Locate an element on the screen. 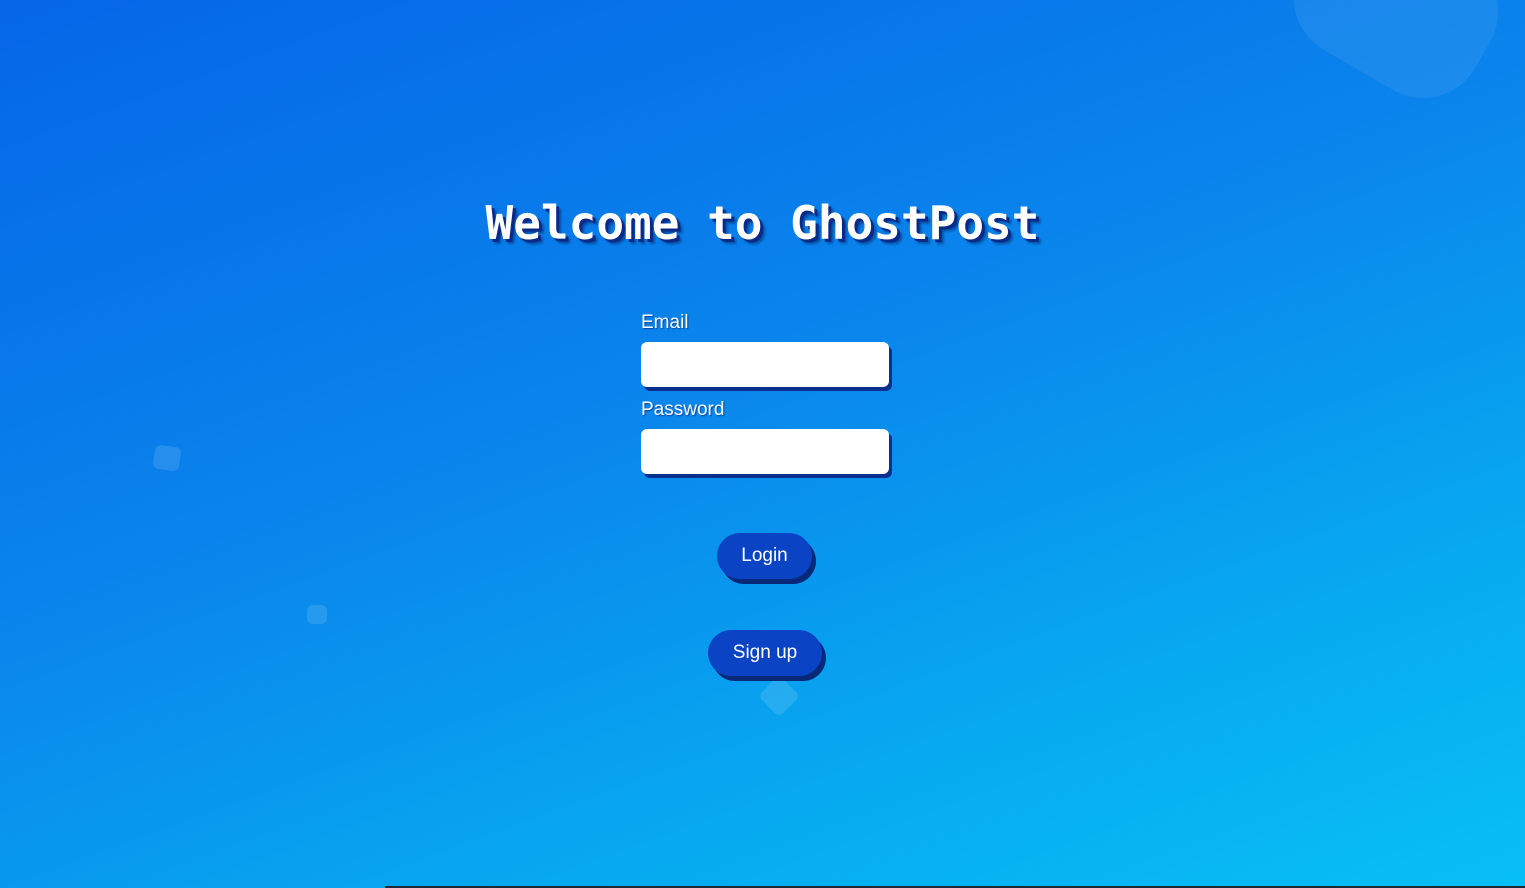 The width and height of the screenshot is (1525, 888). page-title: Welcome to GhostPost is located at coordinates (762, 223).